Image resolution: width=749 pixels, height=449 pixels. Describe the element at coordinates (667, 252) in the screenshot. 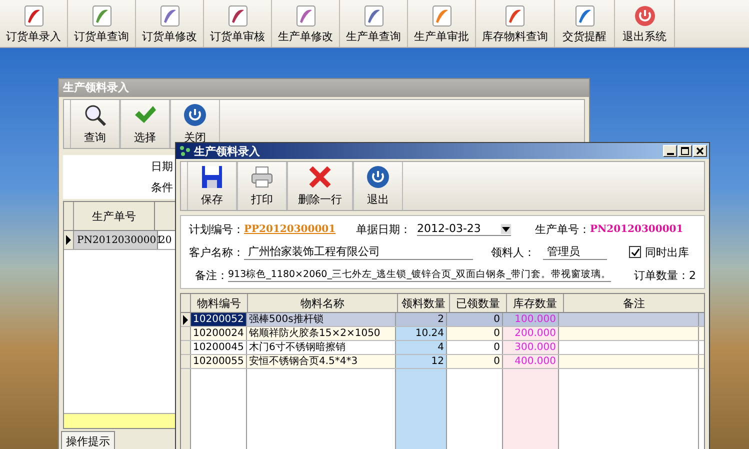

I see `checkbox-label: 同时出库` at that location.